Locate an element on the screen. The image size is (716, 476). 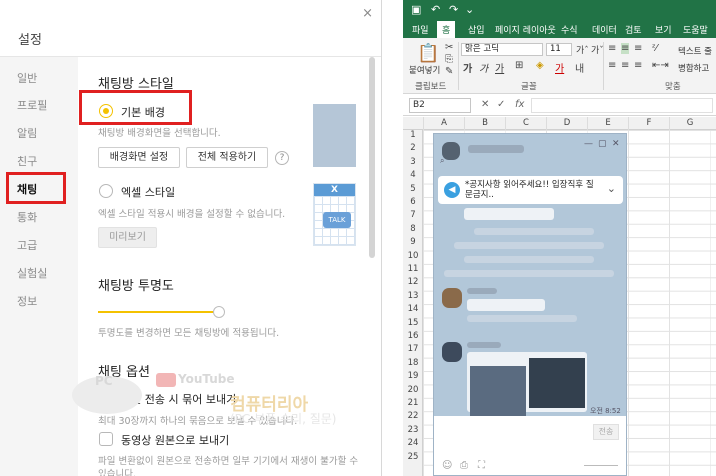
row-header: 11 is located at coordinates (413, 269).